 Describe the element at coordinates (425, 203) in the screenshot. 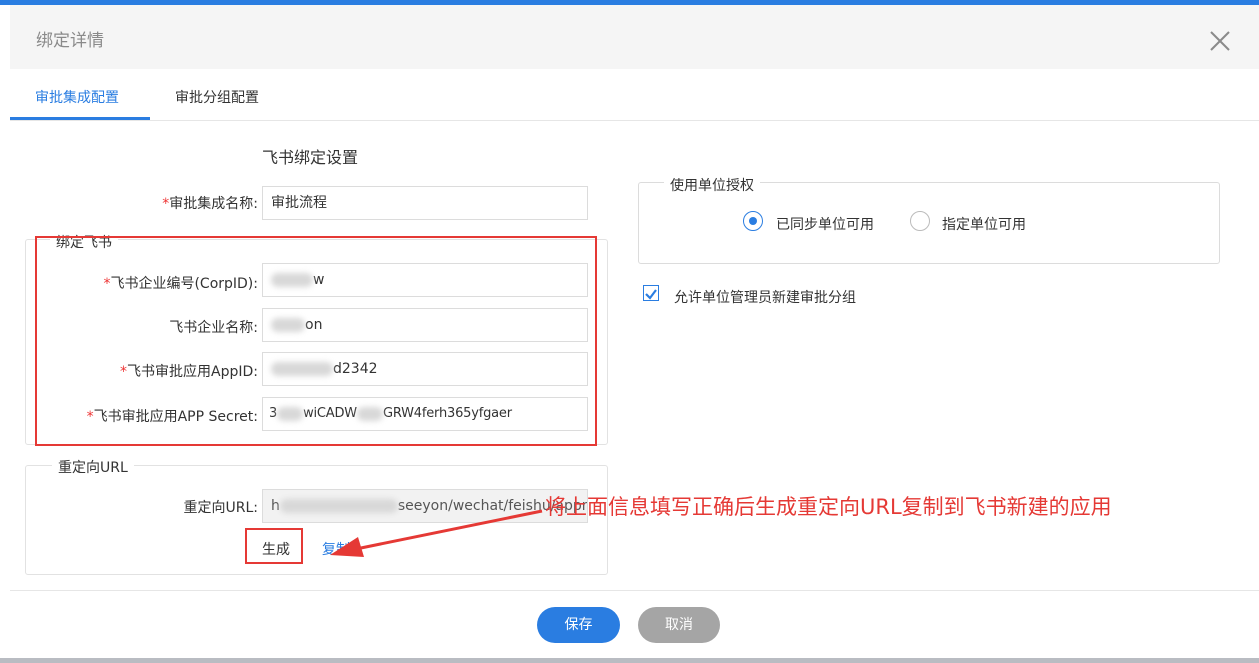

I see `integration-name-input: 审批流程` at that location.